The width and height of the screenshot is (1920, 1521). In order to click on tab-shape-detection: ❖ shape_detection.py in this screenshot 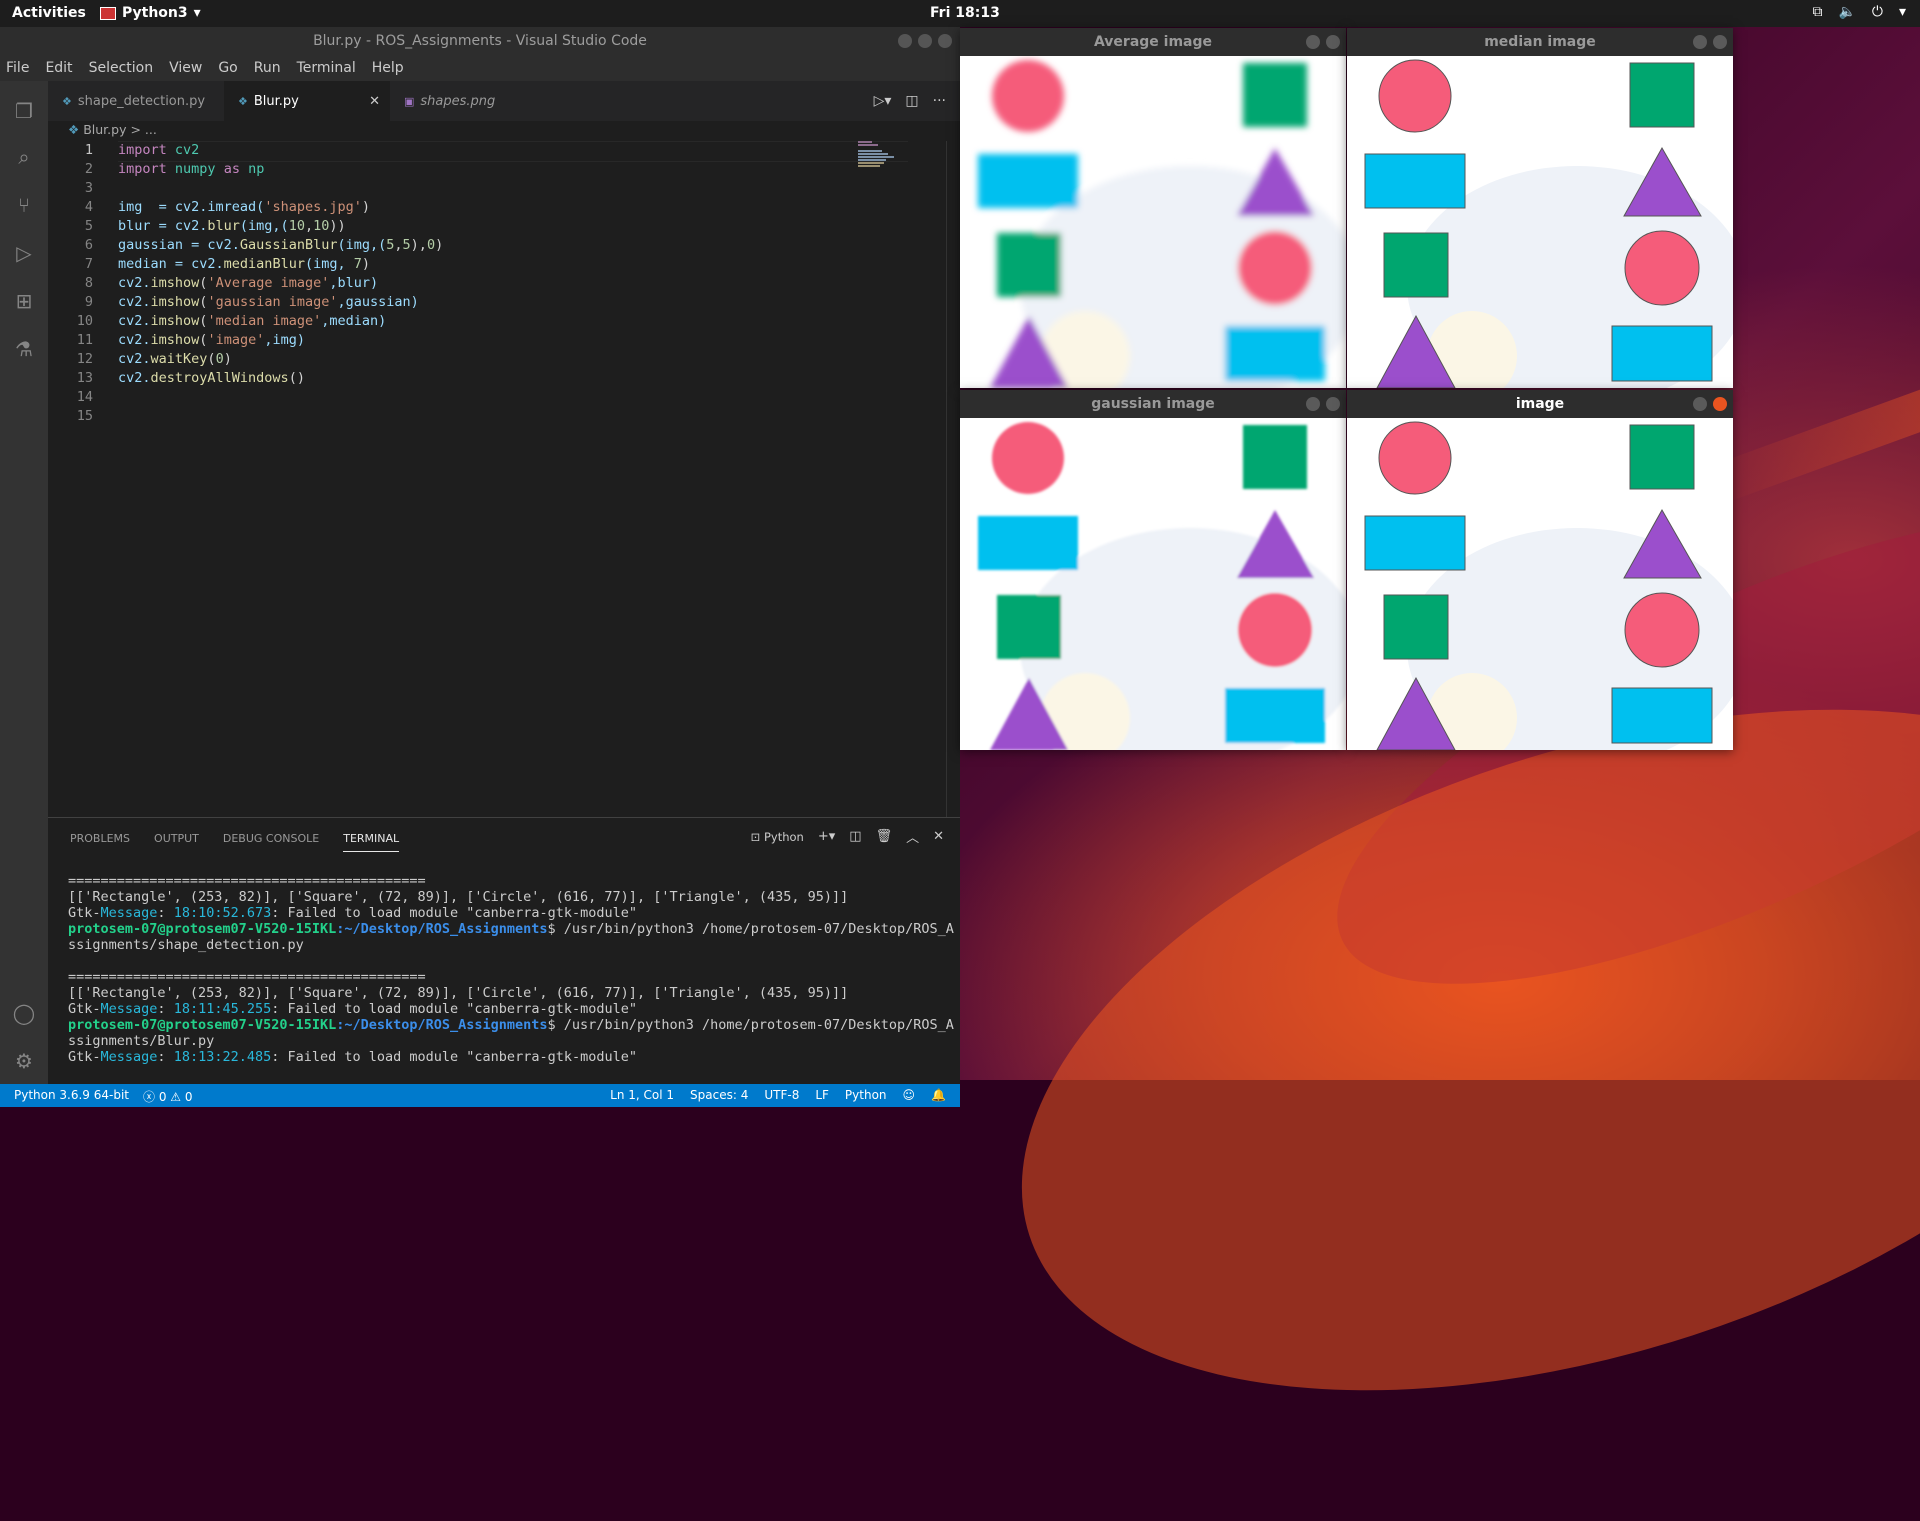, I will do `click(136, 101)`.